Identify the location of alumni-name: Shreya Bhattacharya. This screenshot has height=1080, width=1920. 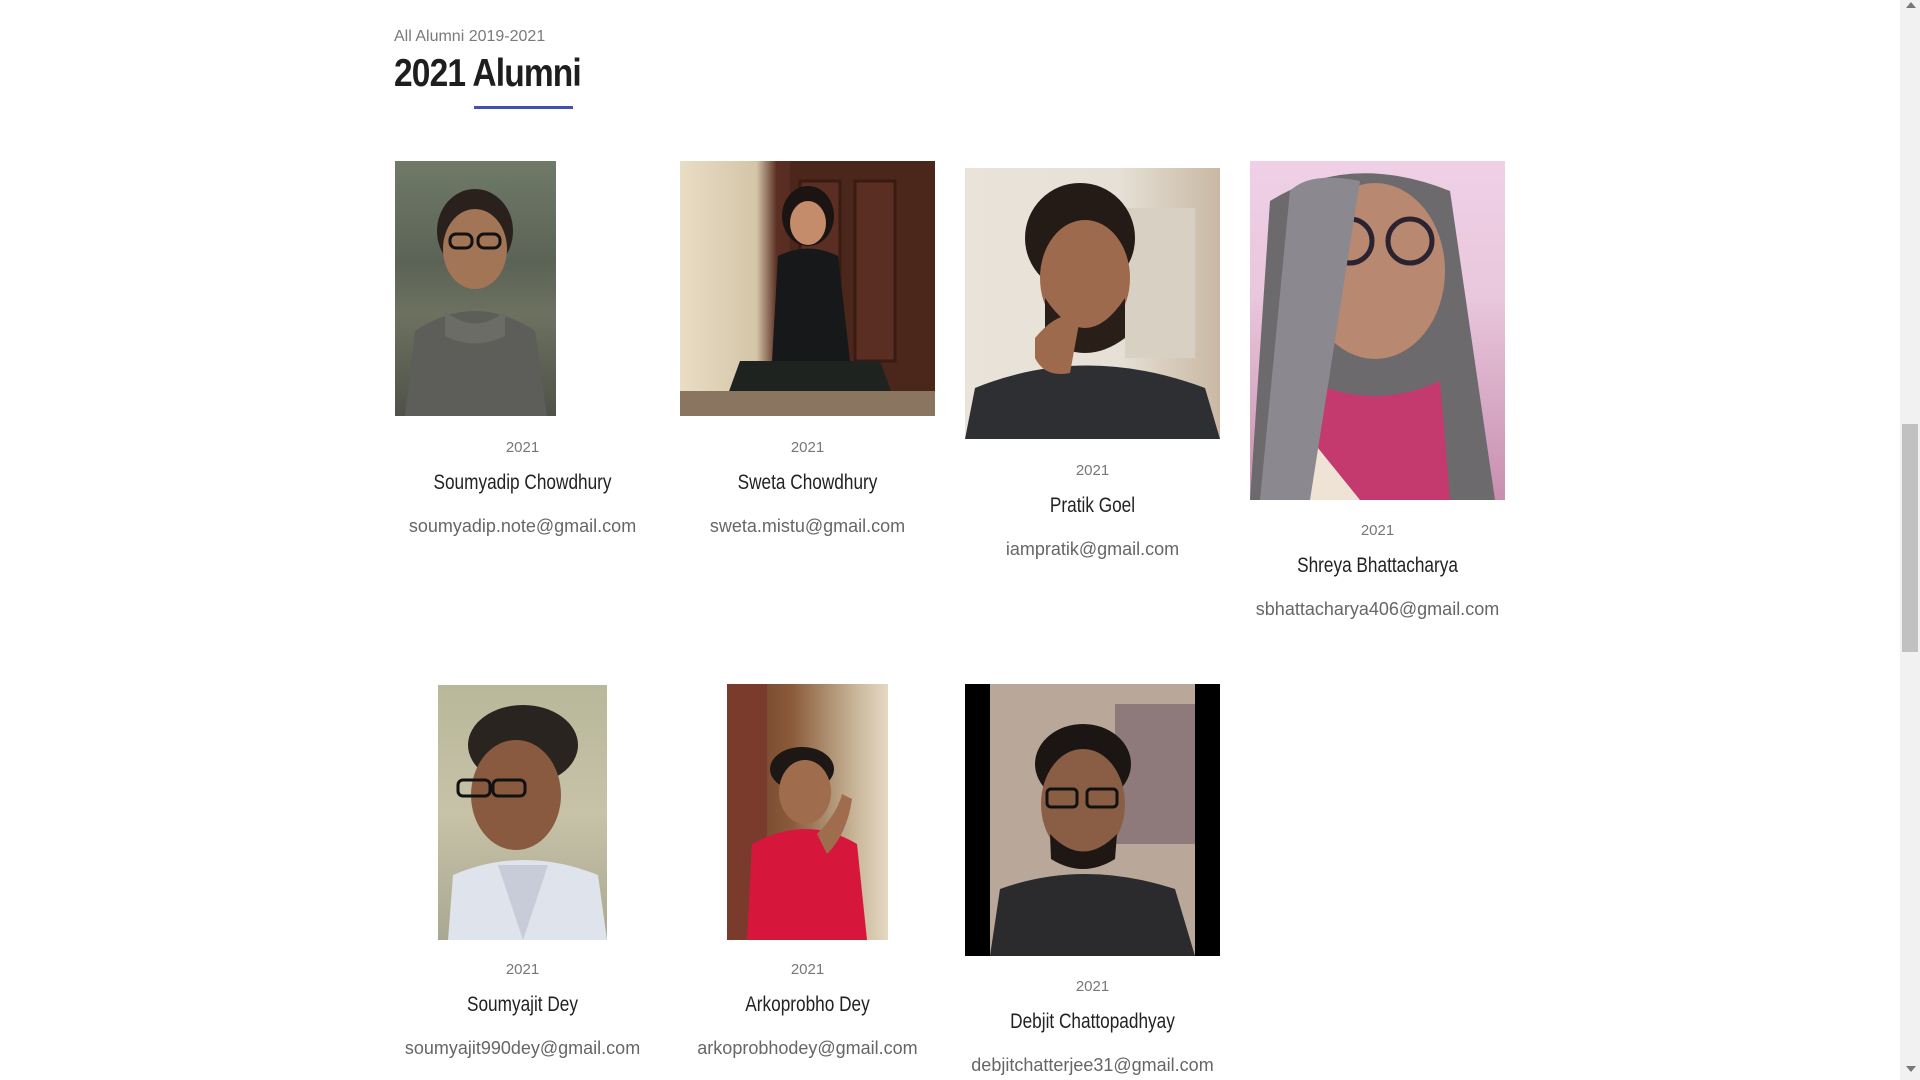
(1377, 565).